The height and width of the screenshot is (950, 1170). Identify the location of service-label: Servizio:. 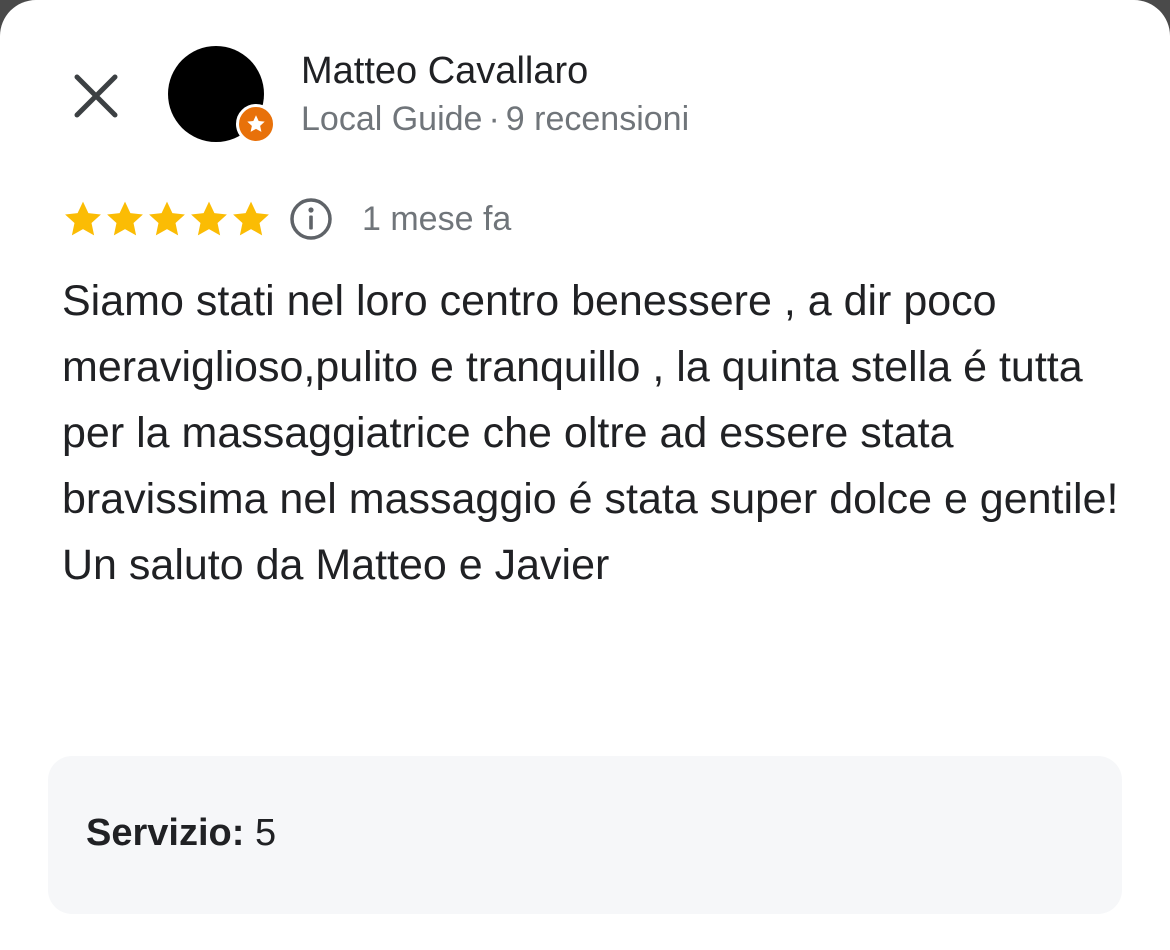
(165, 833).